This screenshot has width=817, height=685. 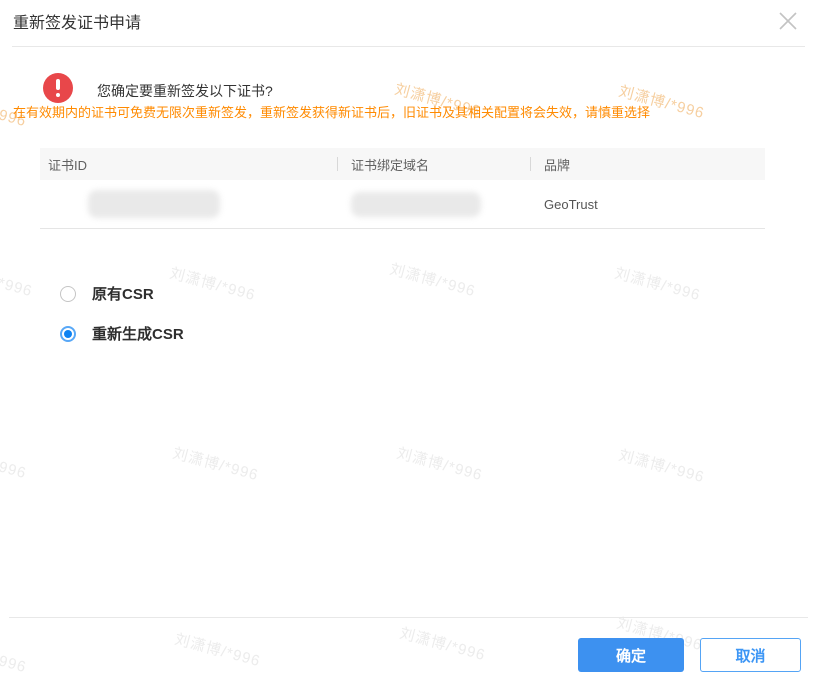 I want to click on close-button, so click(x=788, y=21).